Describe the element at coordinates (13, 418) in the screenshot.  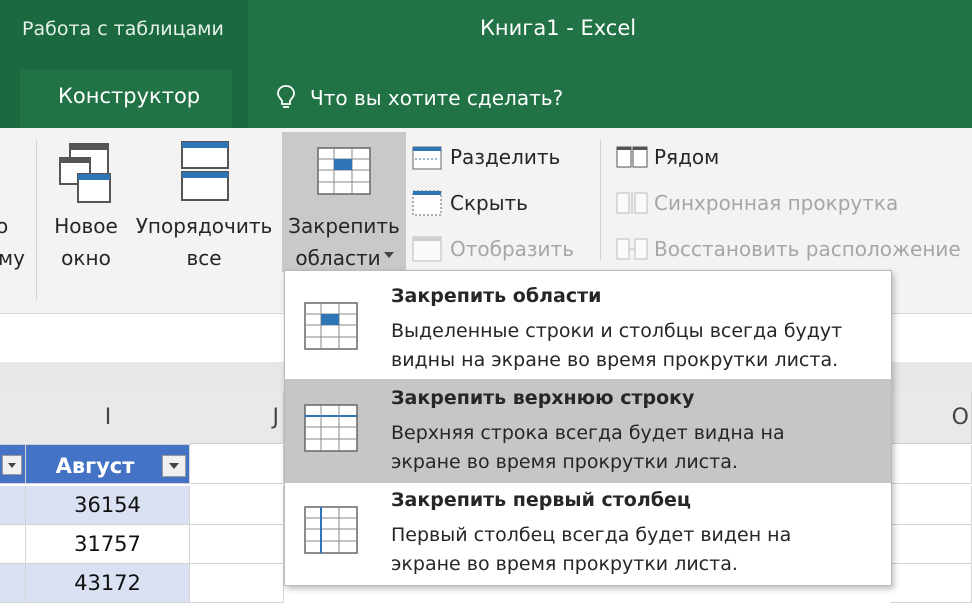
I see `column-header-h` at that location.